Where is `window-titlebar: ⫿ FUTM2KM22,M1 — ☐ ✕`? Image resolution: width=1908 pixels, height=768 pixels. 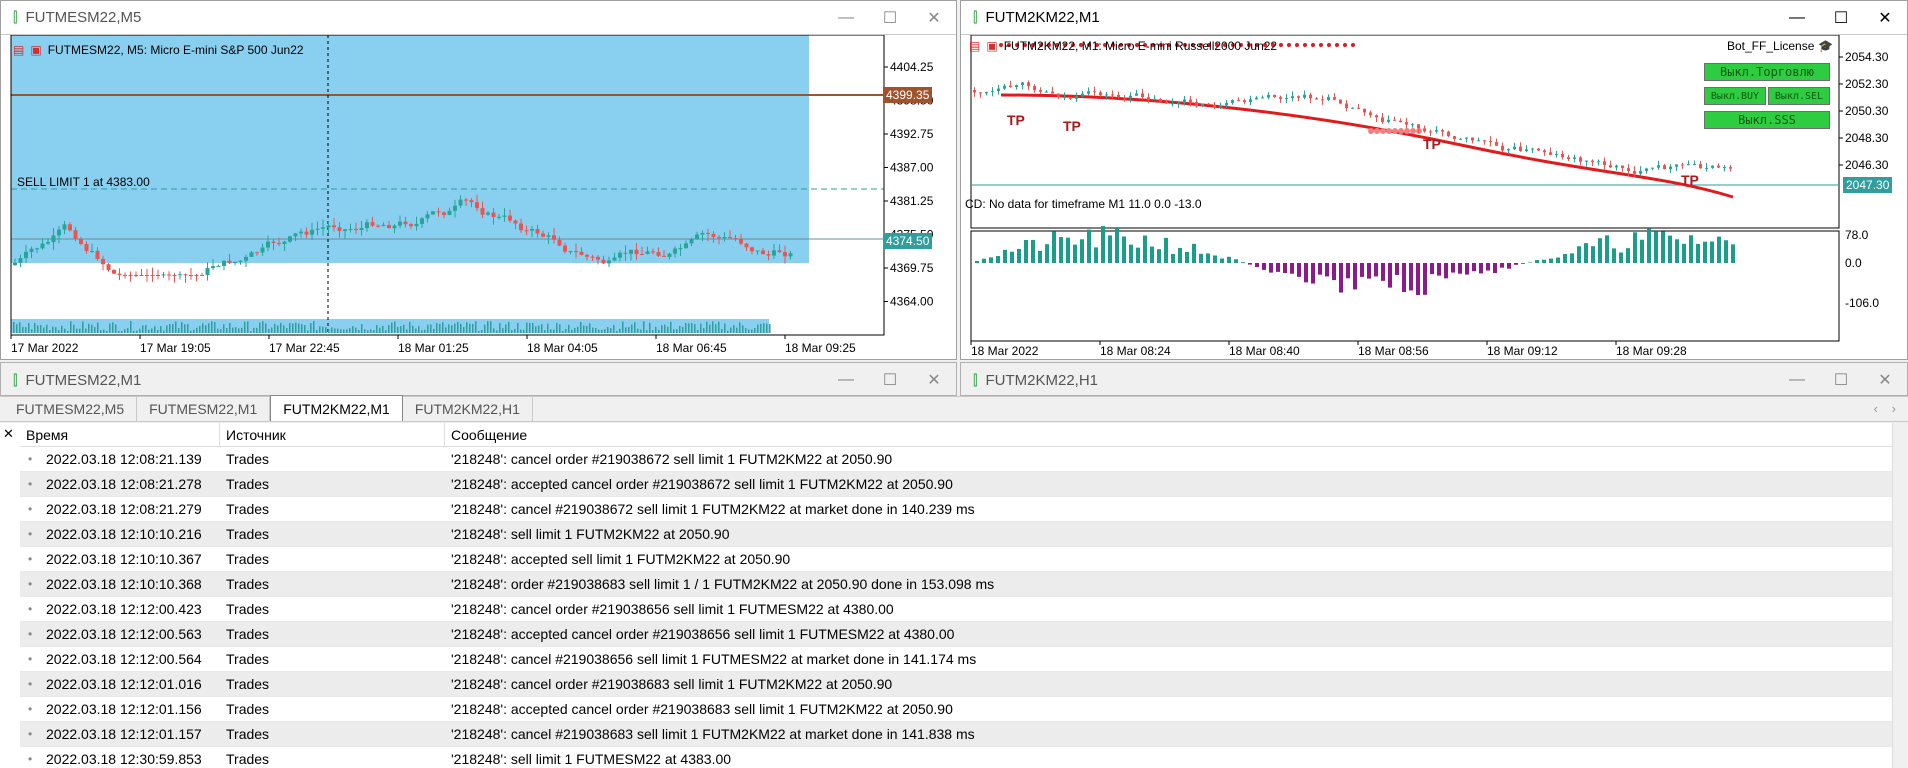 window-titlebar: ⫿ FUTM2KM22,M1 — ☐ ✕ is located at coordinates (1434, 18).